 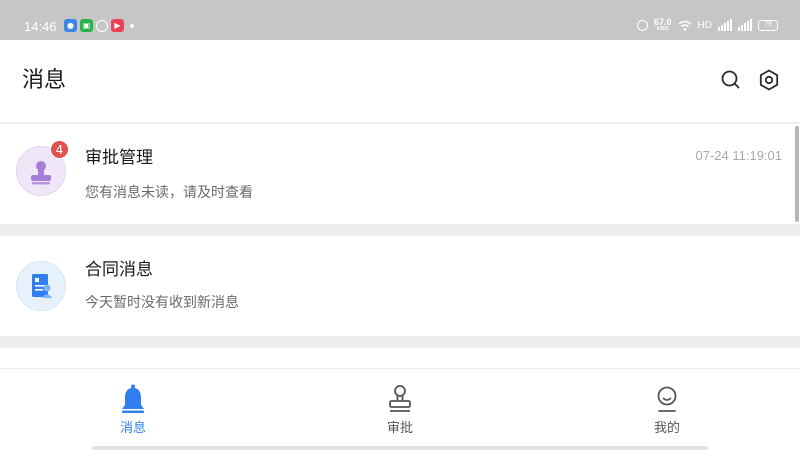 I want to click on app-notification-icon: ▣, so click(x=86, y=25).